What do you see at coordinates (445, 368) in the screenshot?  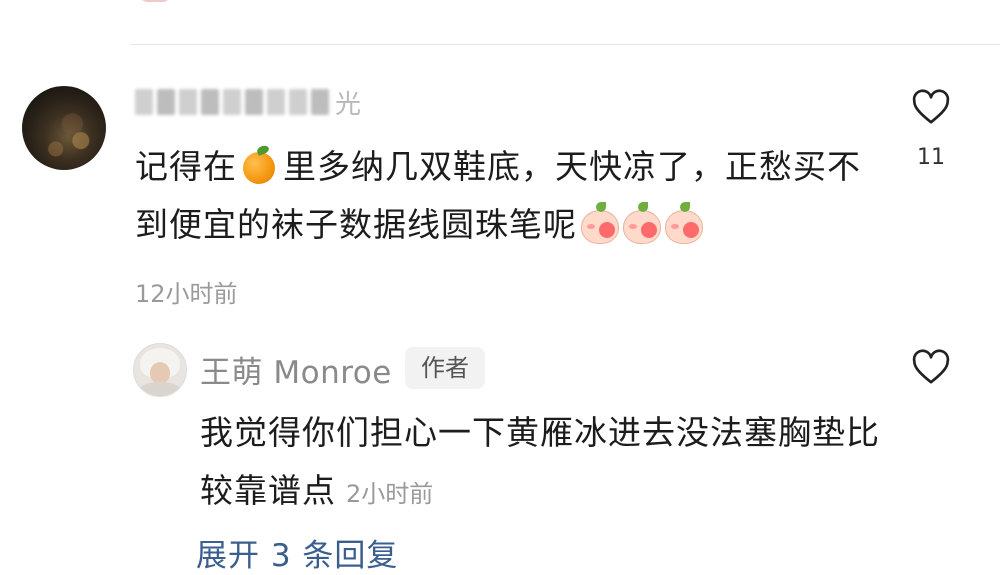 I see `author-badge: 作者` at bounding box center [445, 368].